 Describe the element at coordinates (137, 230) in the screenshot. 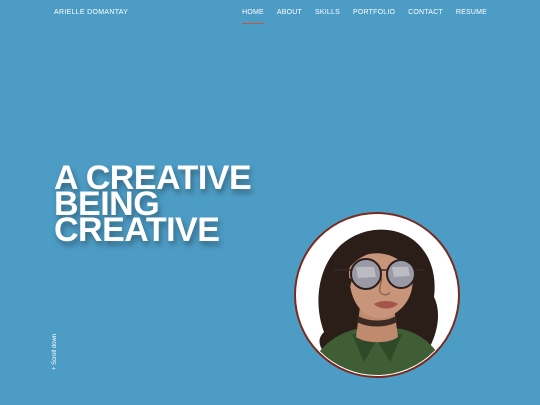

I see `hero-line-3: CREATIVE` at that location.